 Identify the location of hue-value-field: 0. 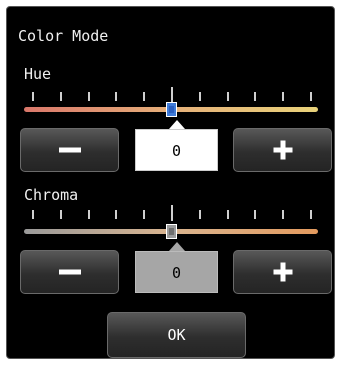
(176, 150).